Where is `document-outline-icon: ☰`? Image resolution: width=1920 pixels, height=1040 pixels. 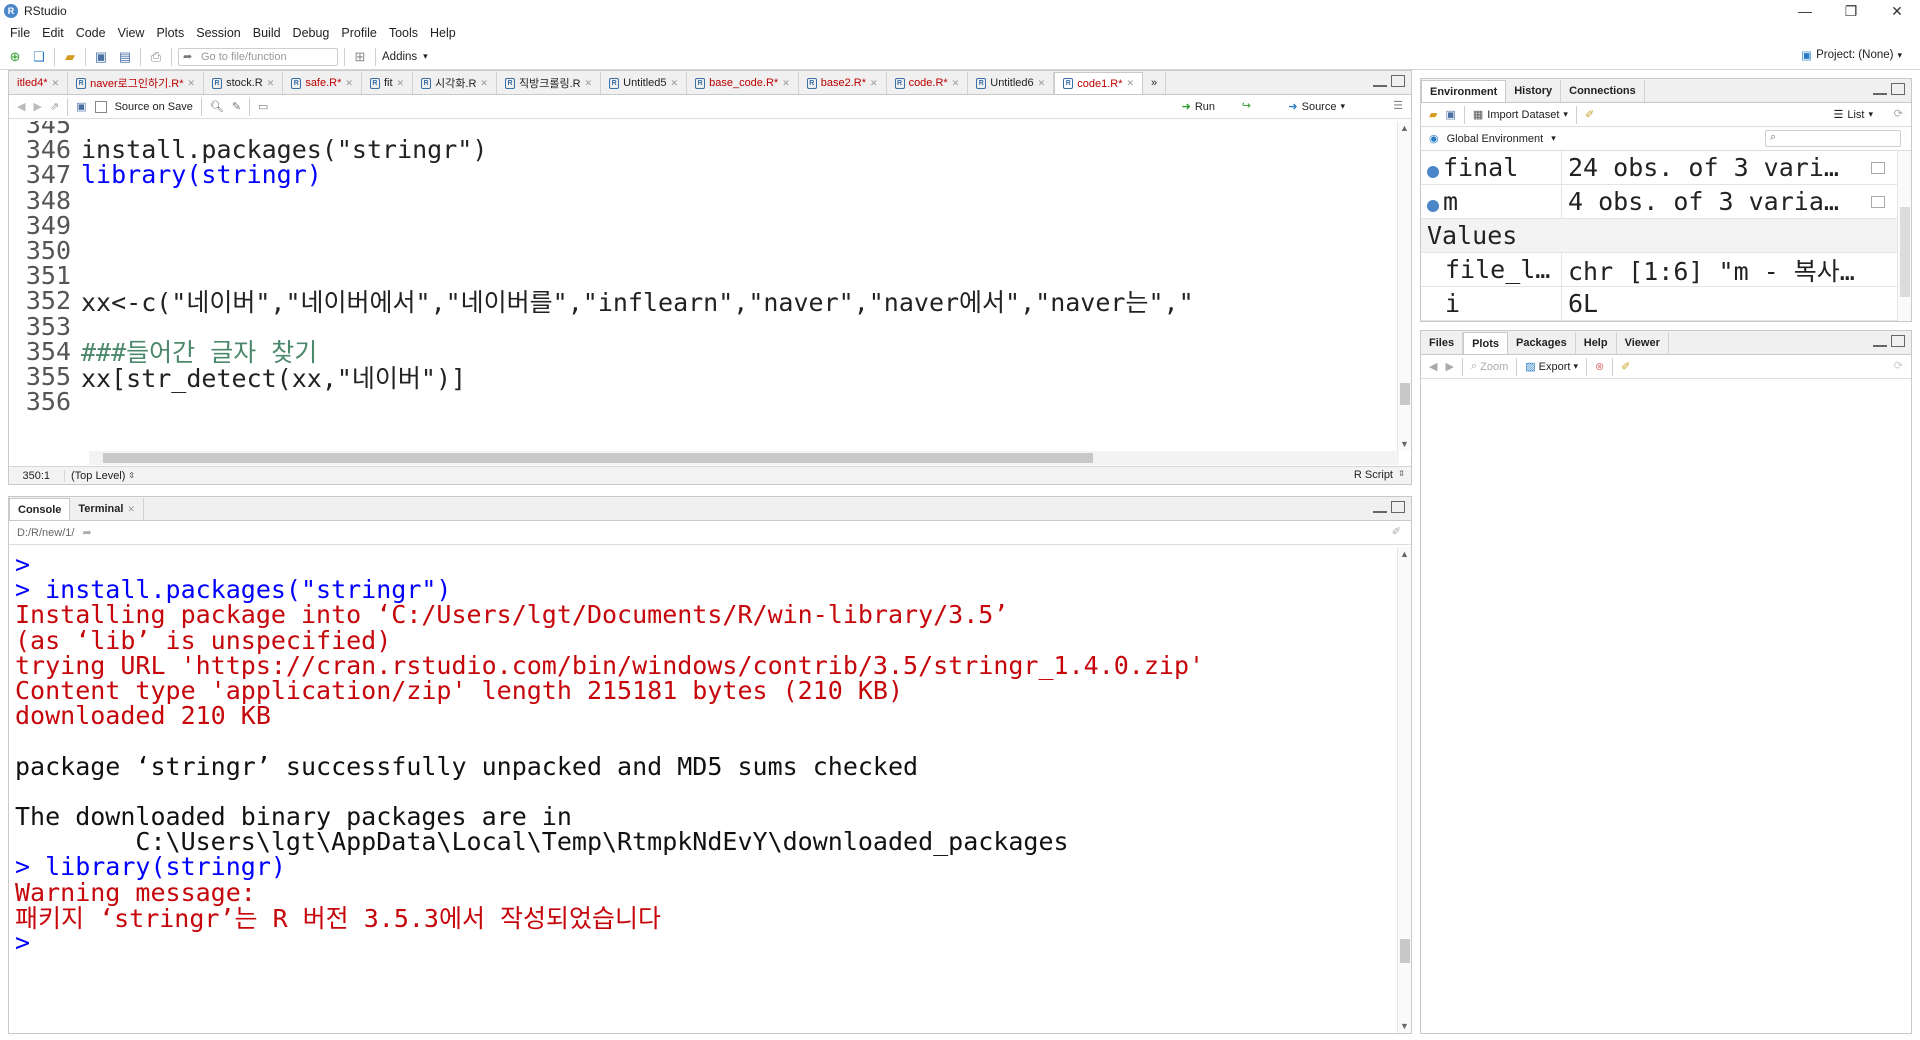
document-outline-icon: ☰ is located at coordinates (1398, 105).